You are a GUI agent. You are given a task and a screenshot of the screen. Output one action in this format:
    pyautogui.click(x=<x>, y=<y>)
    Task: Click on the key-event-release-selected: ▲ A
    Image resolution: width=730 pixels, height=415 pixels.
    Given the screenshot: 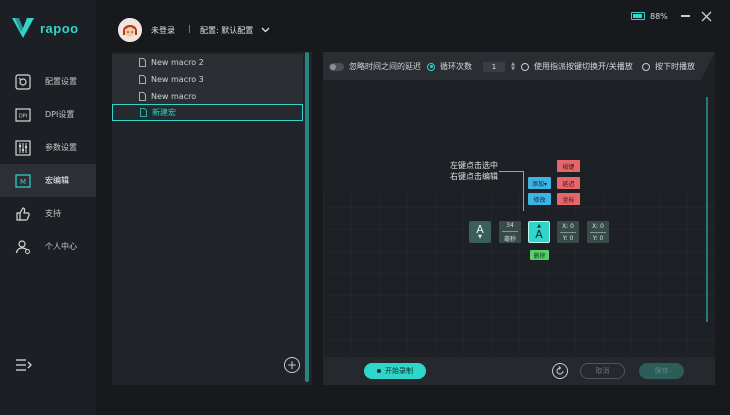 What is the action you would take?
    pyautogui.click(x=539, y=232)
    